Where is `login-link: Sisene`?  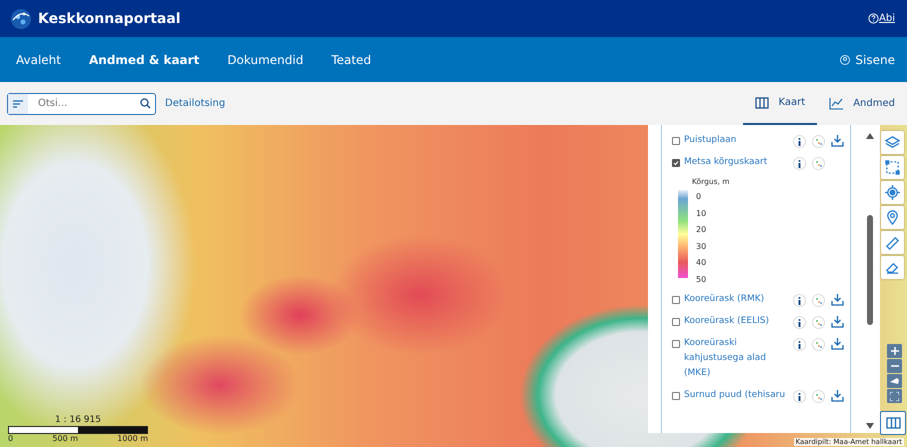
login-link: Sisene is located at coordinates (875, 59).